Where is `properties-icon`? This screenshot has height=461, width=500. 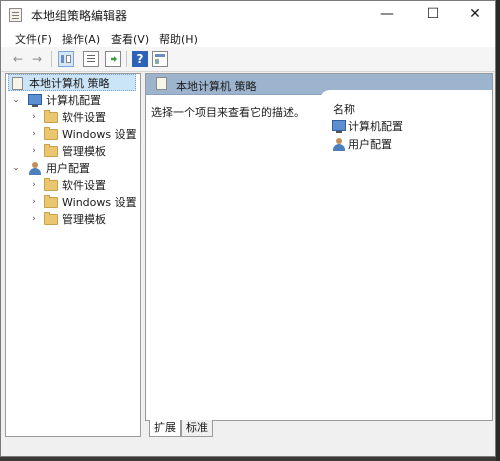 properties-icon is located at coordinates (91, 59).